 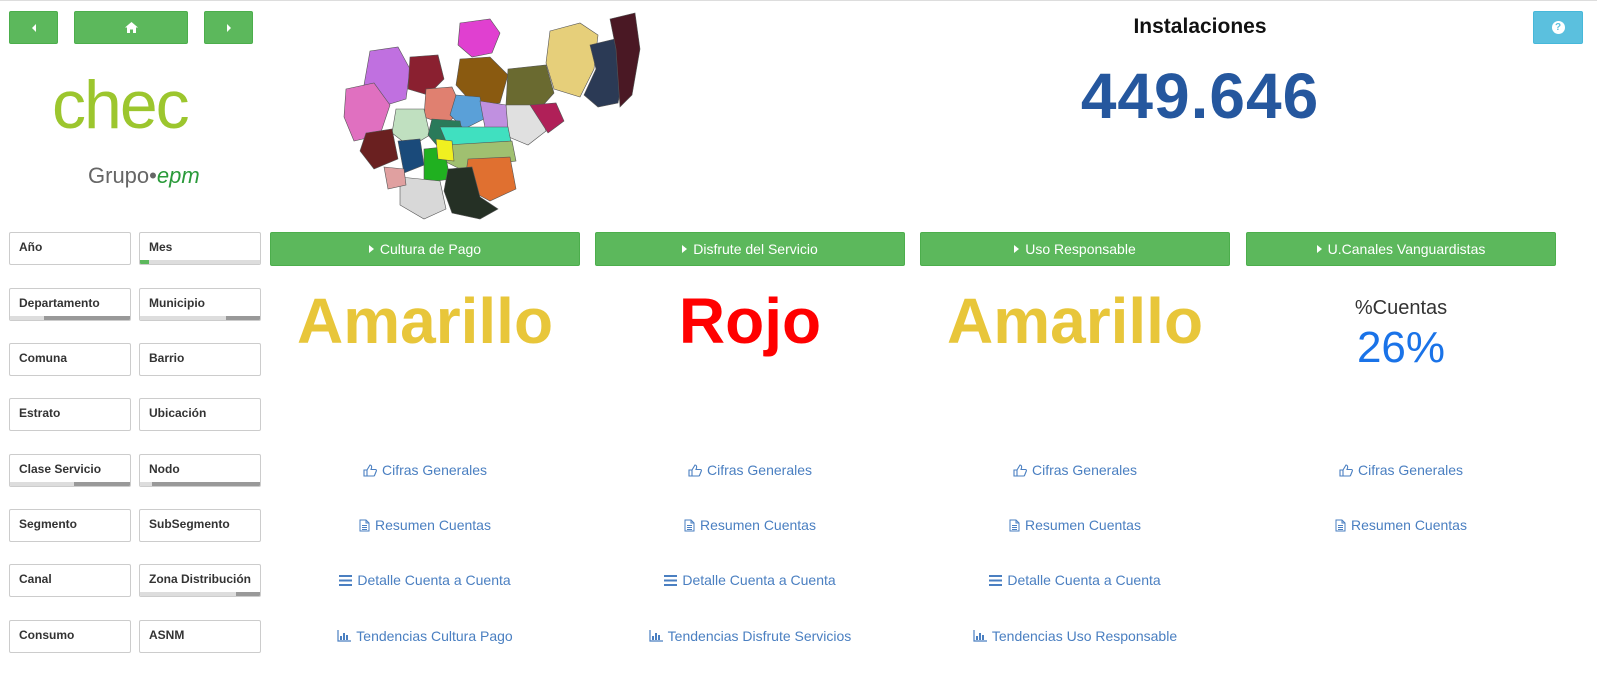 I want to click on filter-municipio: Municipio, so click(x=200, y=304).